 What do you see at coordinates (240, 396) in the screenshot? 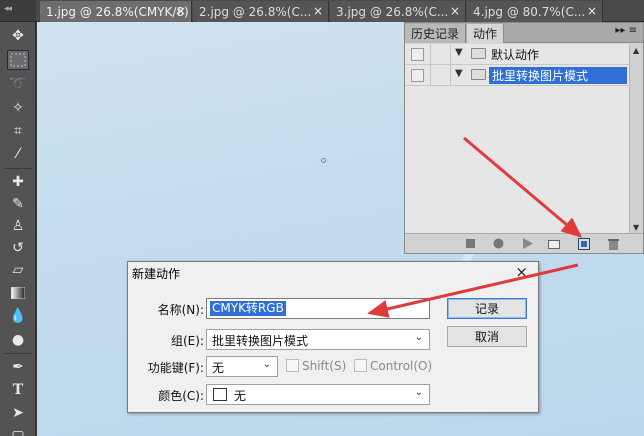
I see `color-value: 无` at bounding box center [240, 396].